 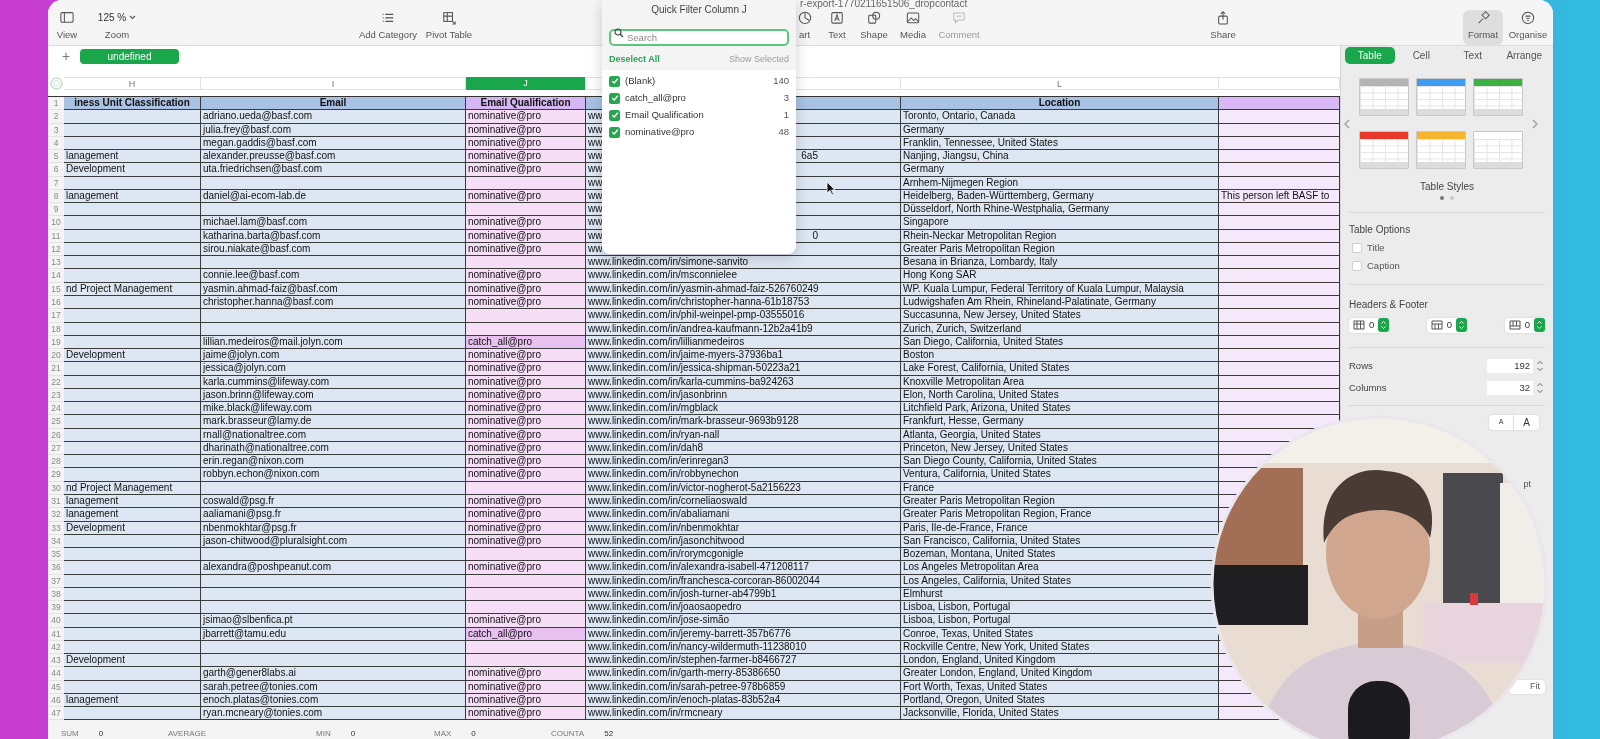 I want to click on select-all-icon, so click(x=56, y=83).